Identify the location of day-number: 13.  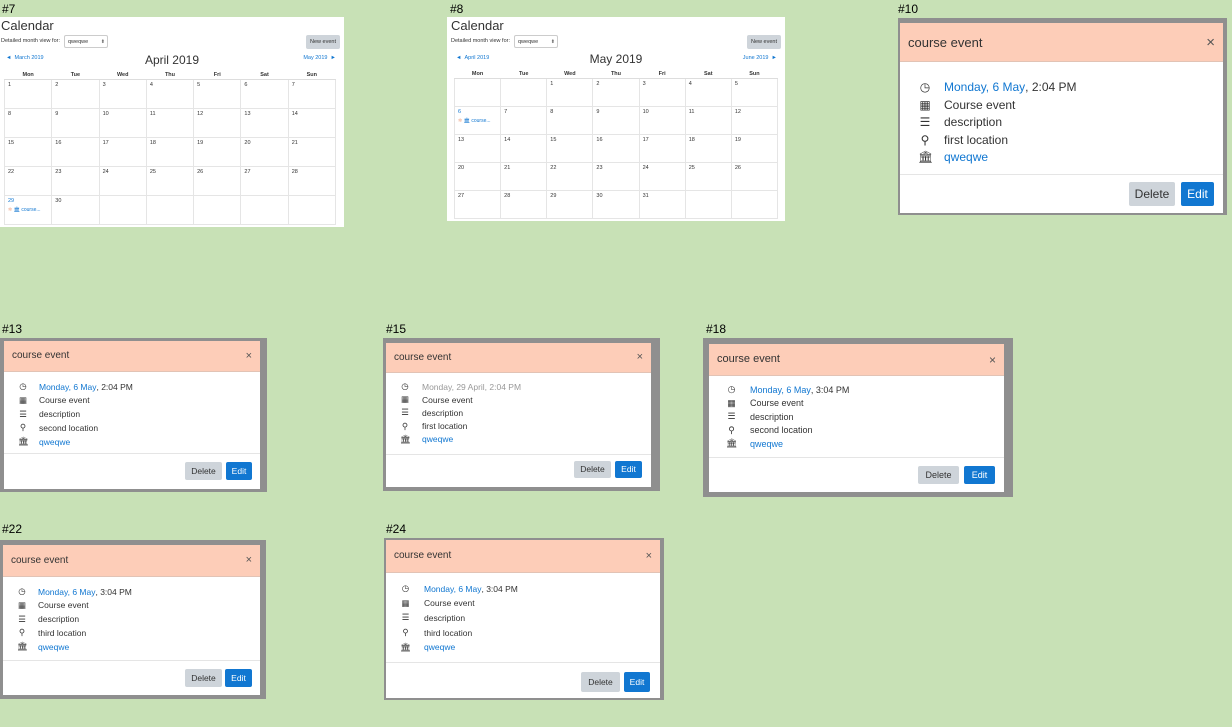
(247, 114).